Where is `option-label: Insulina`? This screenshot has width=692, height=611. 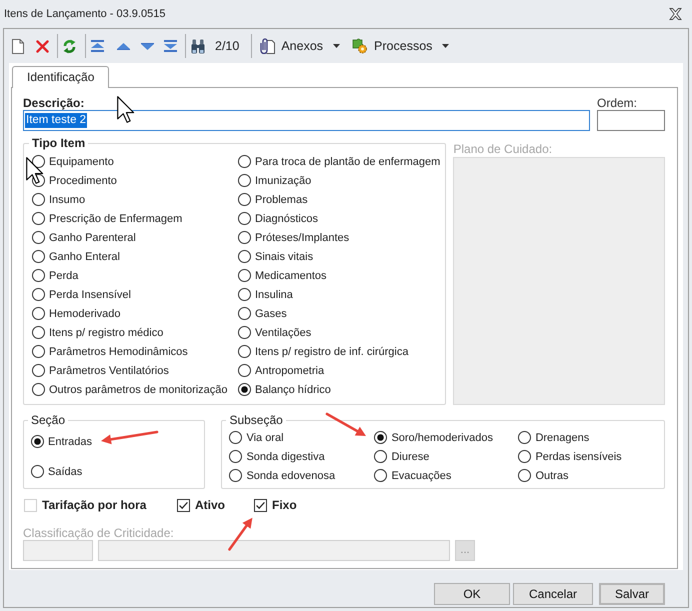
option-label: Insulina is located at coordinates (274, 294).